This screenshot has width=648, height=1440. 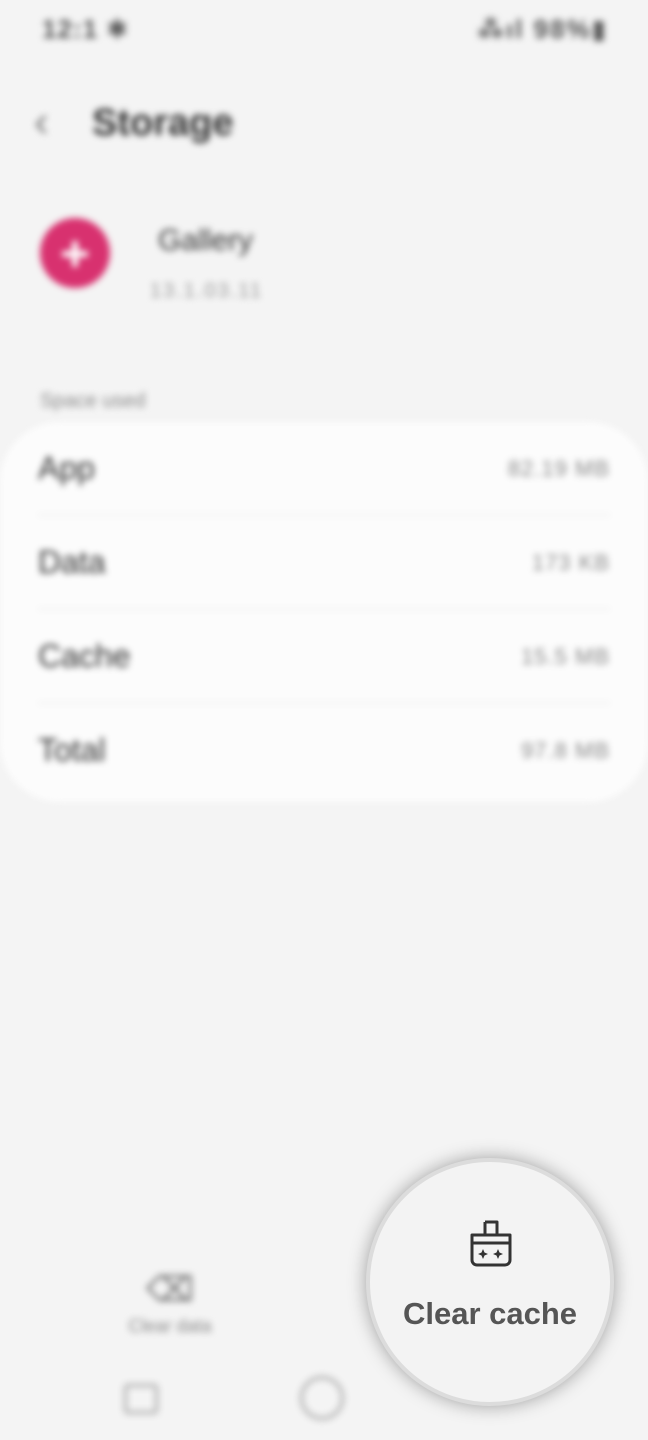 I want to click on app-name: Gallery, so click(x=206, y=240).